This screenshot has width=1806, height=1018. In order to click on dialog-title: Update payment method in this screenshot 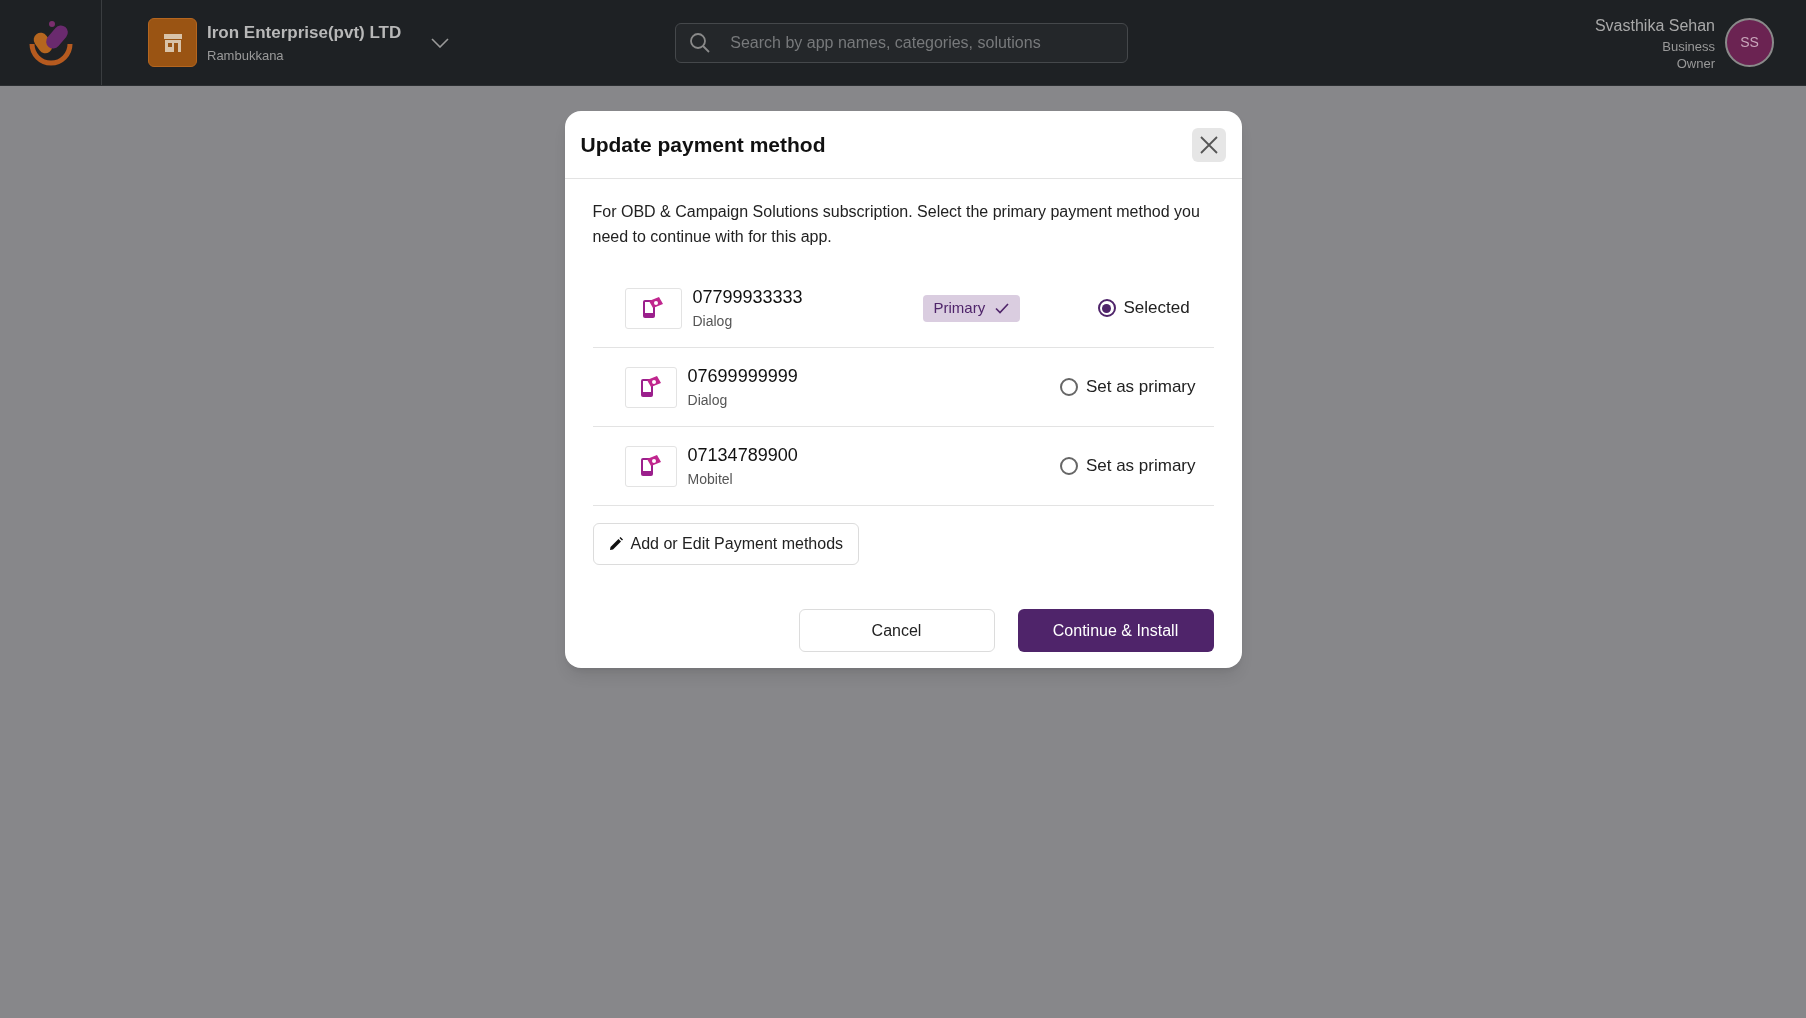, I will do `click(703, 144)`.